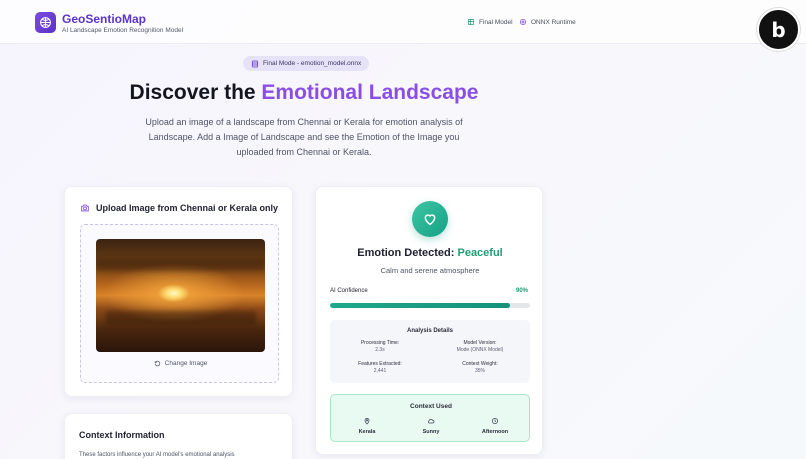  What do you see at coordinates (480, 253) in the screenshot?
I see `emotion-value: Peaceful` at bounding box center [480, 253].